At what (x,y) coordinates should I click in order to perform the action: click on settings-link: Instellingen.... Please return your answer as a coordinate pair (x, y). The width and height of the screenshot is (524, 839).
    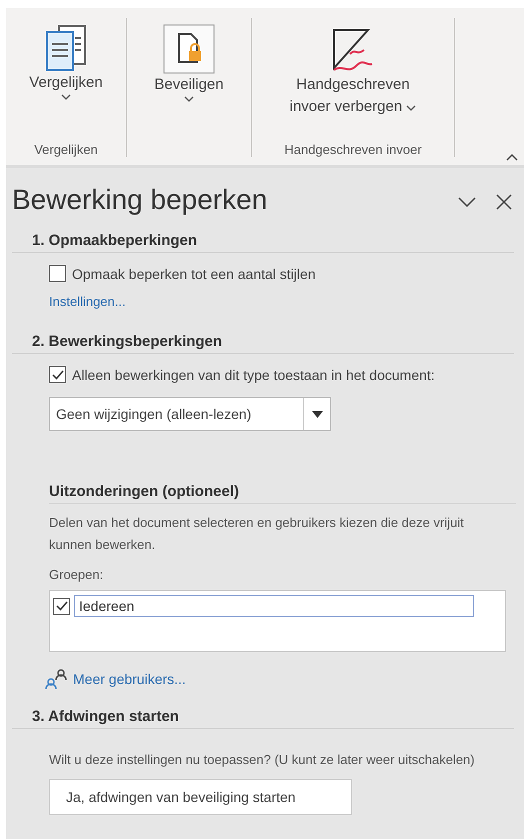
    Looking at the image, I should click on (282, 301).